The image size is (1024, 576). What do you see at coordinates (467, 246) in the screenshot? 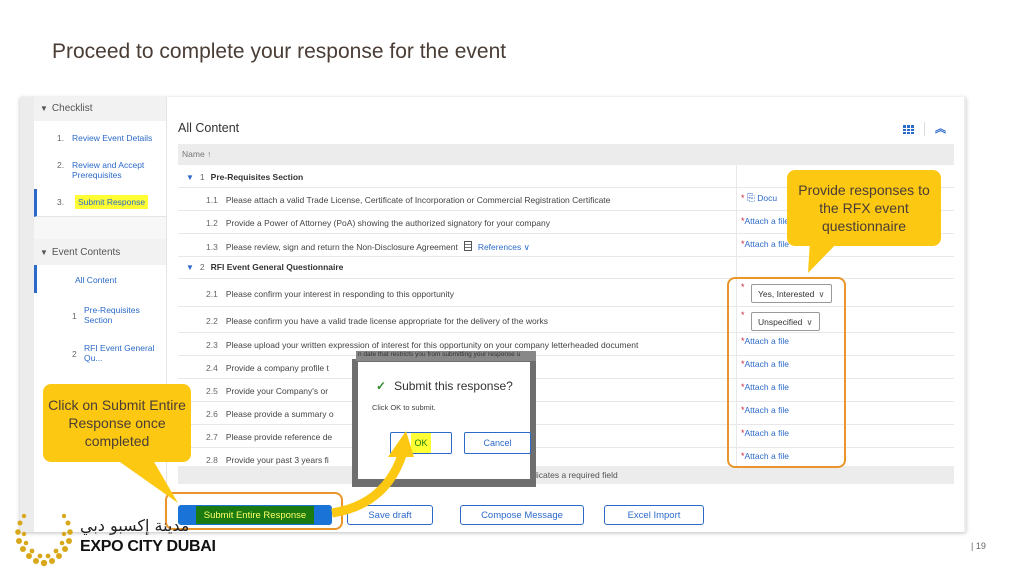
I see `document-icon` at bounding box center [467, 246].